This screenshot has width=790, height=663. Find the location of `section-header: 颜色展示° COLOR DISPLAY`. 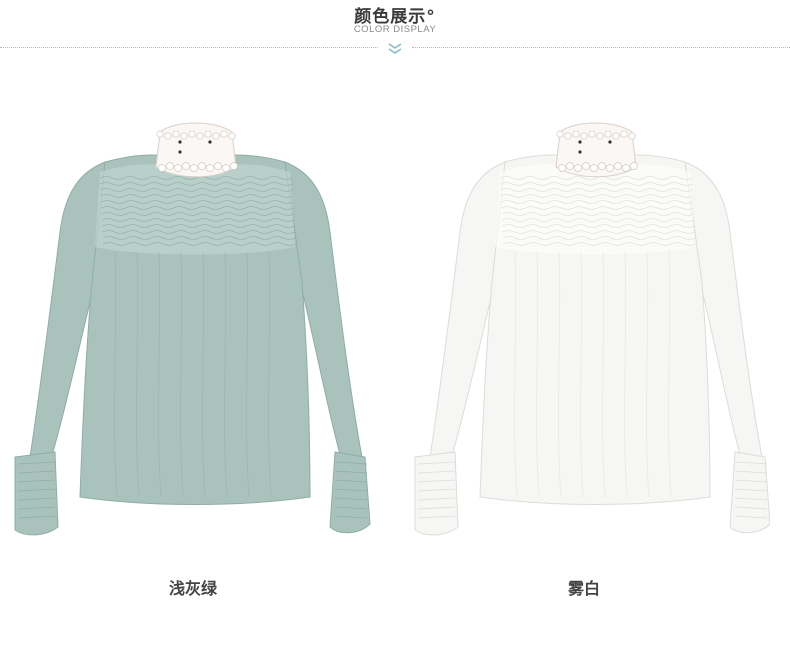

section-header: 颜色展示° COLOR DISPLAY is located at coordinates (395, 30).